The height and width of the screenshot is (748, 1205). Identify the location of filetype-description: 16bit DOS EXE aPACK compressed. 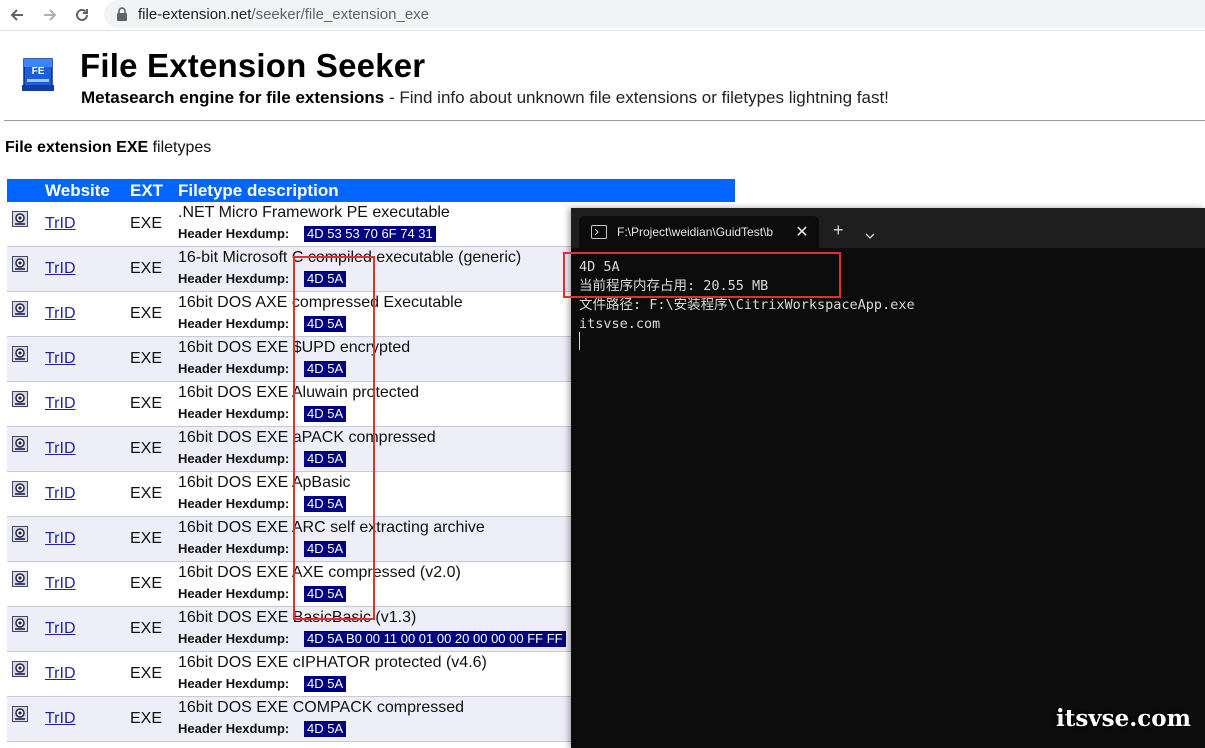
(307, 437).